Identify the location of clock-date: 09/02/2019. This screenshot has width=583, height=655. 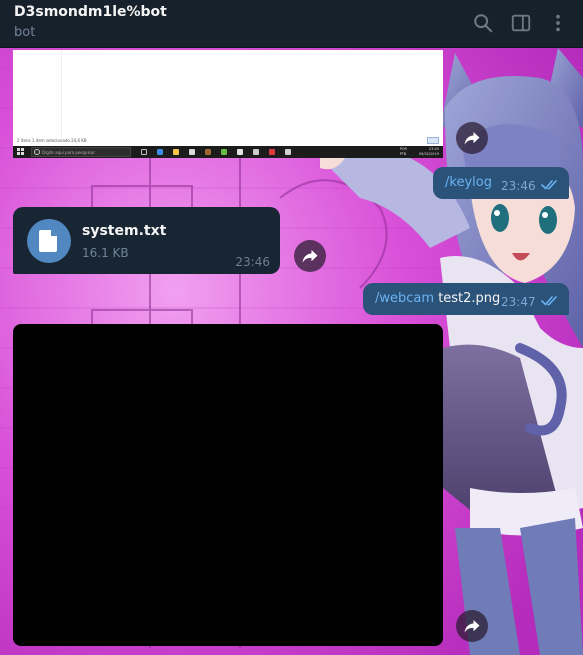
(428, 154).